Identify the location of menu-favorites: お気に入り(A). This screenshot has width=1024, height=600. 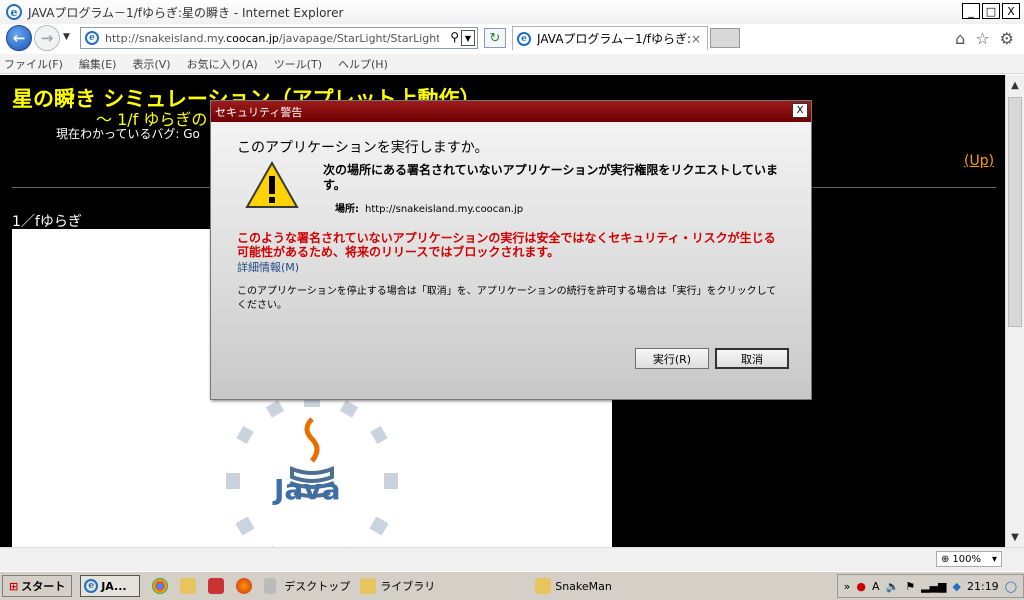
(222, 64).